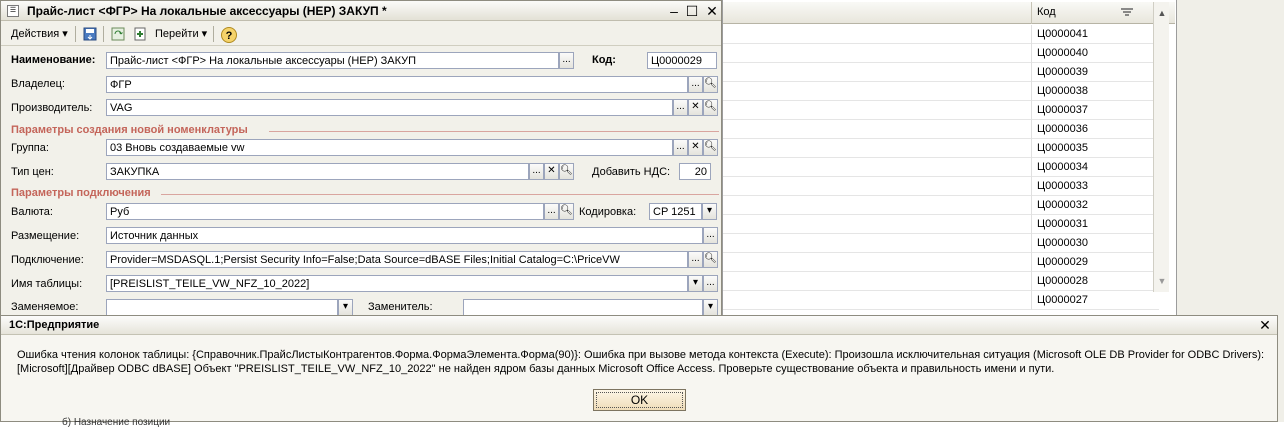 Image resolution: width=1284 pixels, height=429 pixels. I want to click on owner-field: ФГР, so click(397, 84).